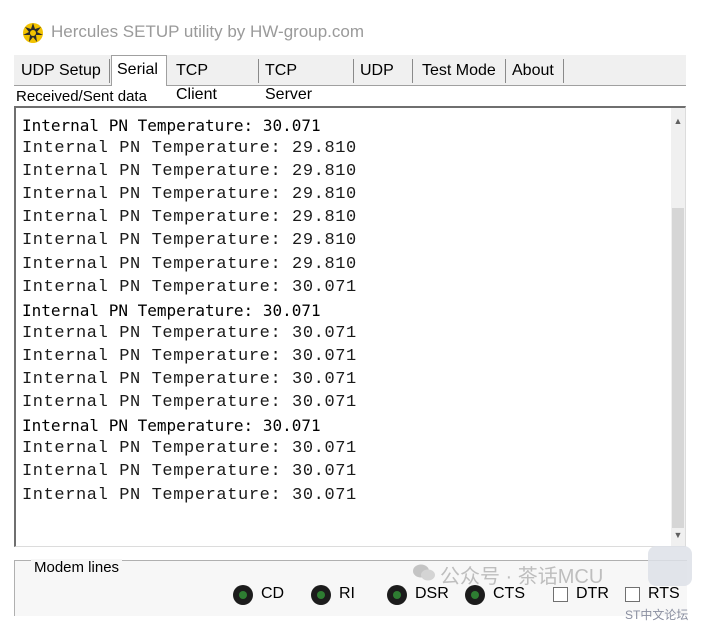  What do you see at coordinates (678, 535) in the screenshot?
I see `scroll-down-icon: ▼` at bounding box center [678, 535].